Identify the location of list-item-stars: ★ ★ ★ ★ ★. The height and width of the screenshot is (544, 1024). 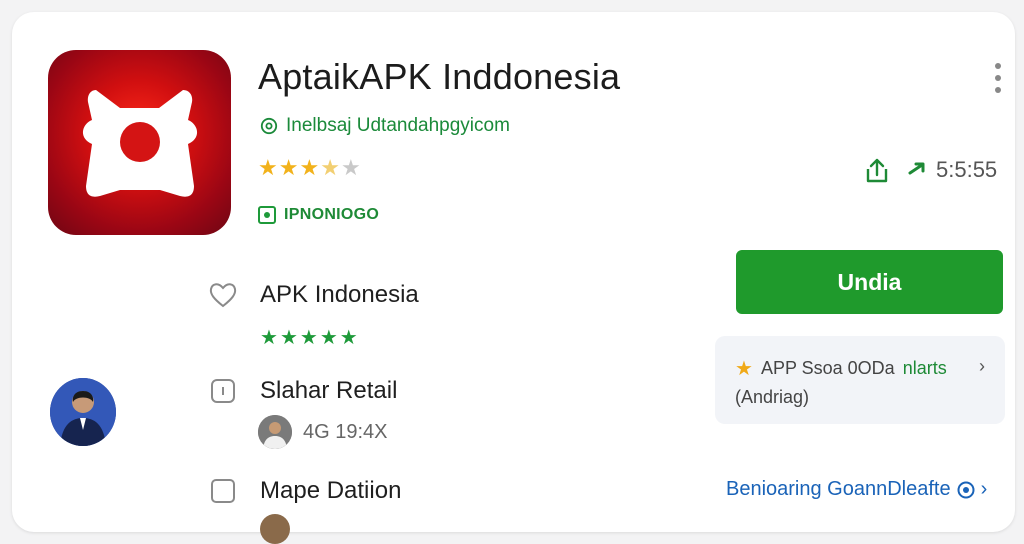
(309, 338).